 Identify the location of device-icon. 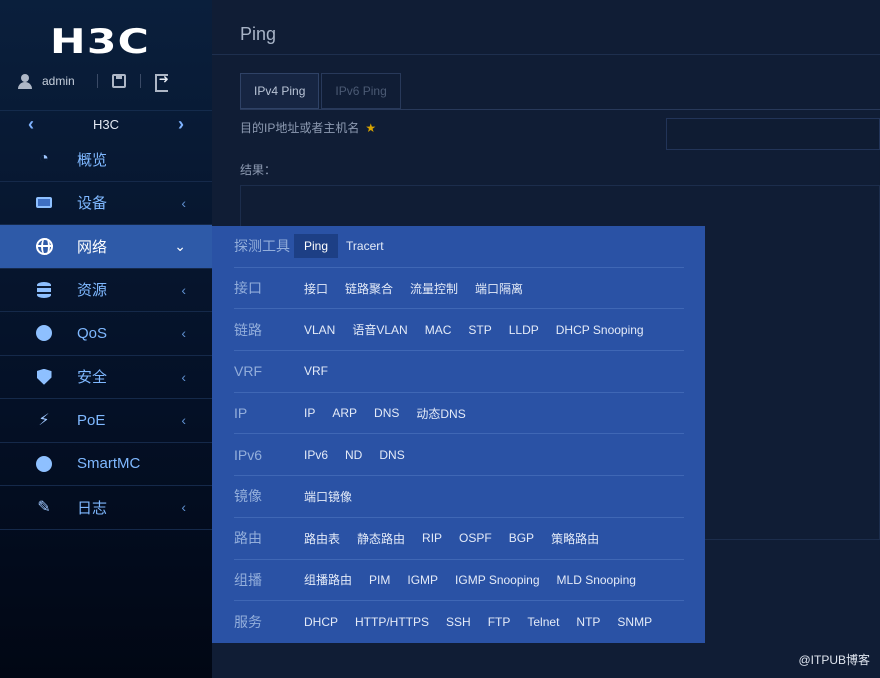
(44, 203).